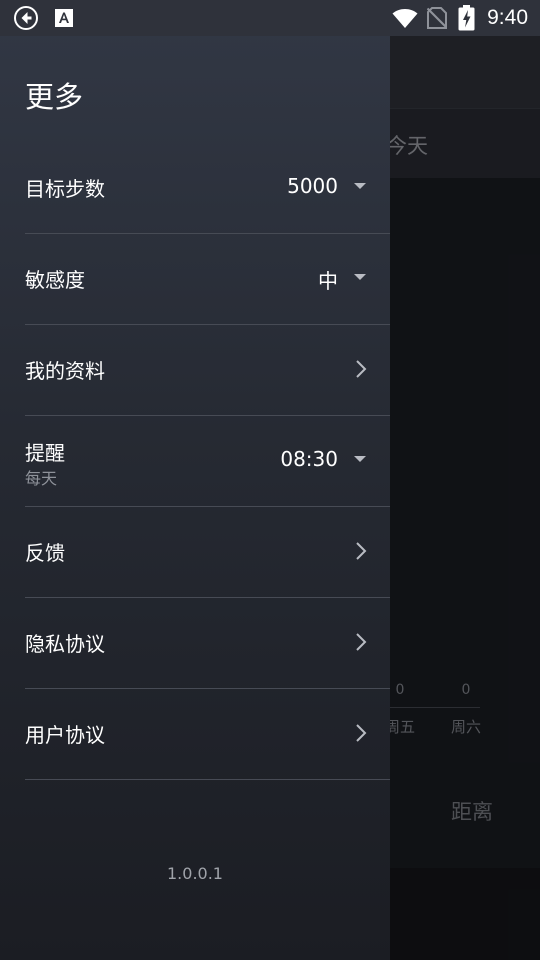 Image resolution: width=540 pixels, height=960 pixels. Describe the element at coordinates (466, 18) in the screenshot. I see `battery-charging-icon` at that location.